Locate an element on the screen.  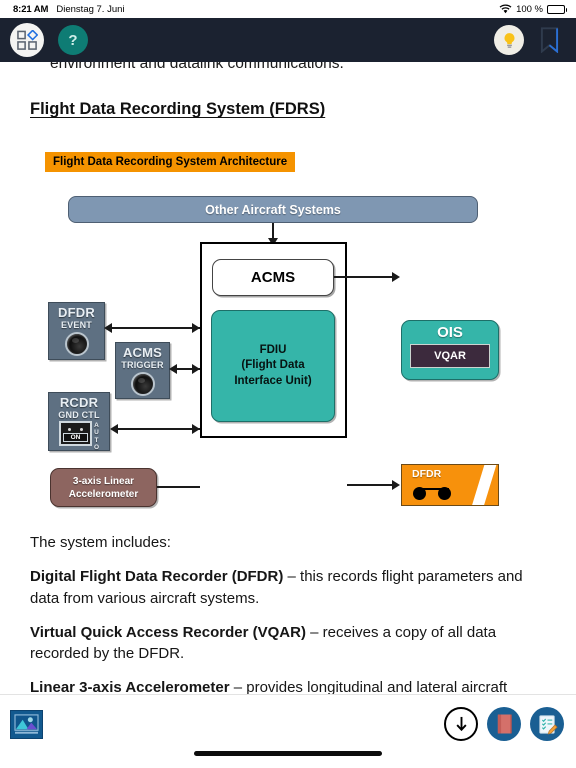
arrowhead-left-rcdr is located at coordinates (114, 429).